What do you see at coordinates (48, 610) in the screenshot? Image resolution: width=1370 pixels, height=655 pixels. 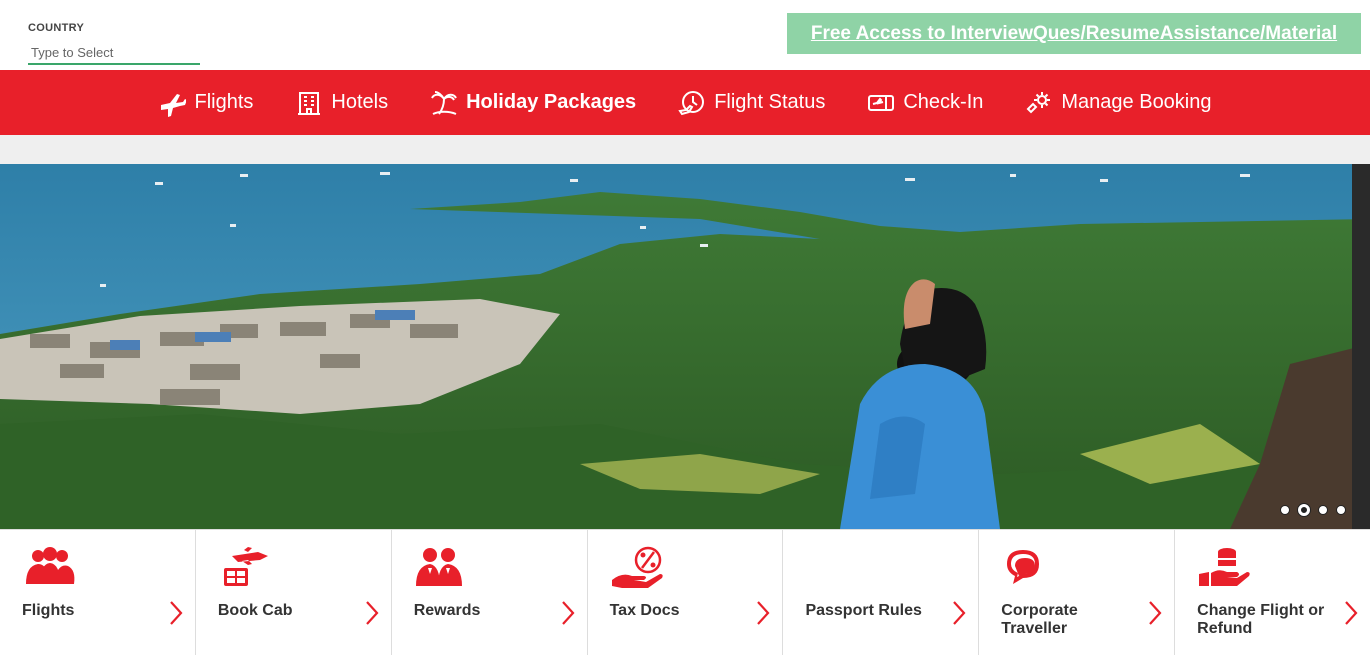 I see `tile-label: Flights` at bounding box center [48, 610].